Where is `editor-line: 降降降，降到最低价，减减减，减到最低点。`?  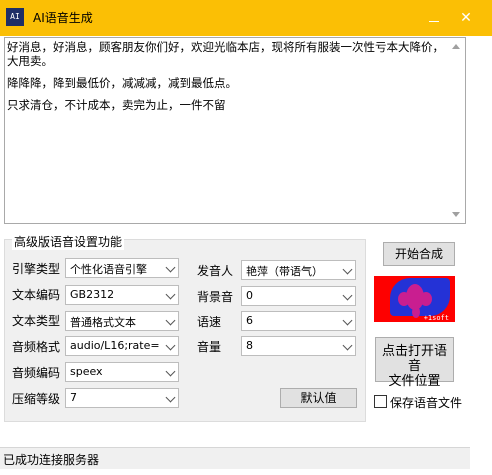 editor-line: 降降降，降到最低价，减减减，减到最低点。 is located at coordinates (122, 83).